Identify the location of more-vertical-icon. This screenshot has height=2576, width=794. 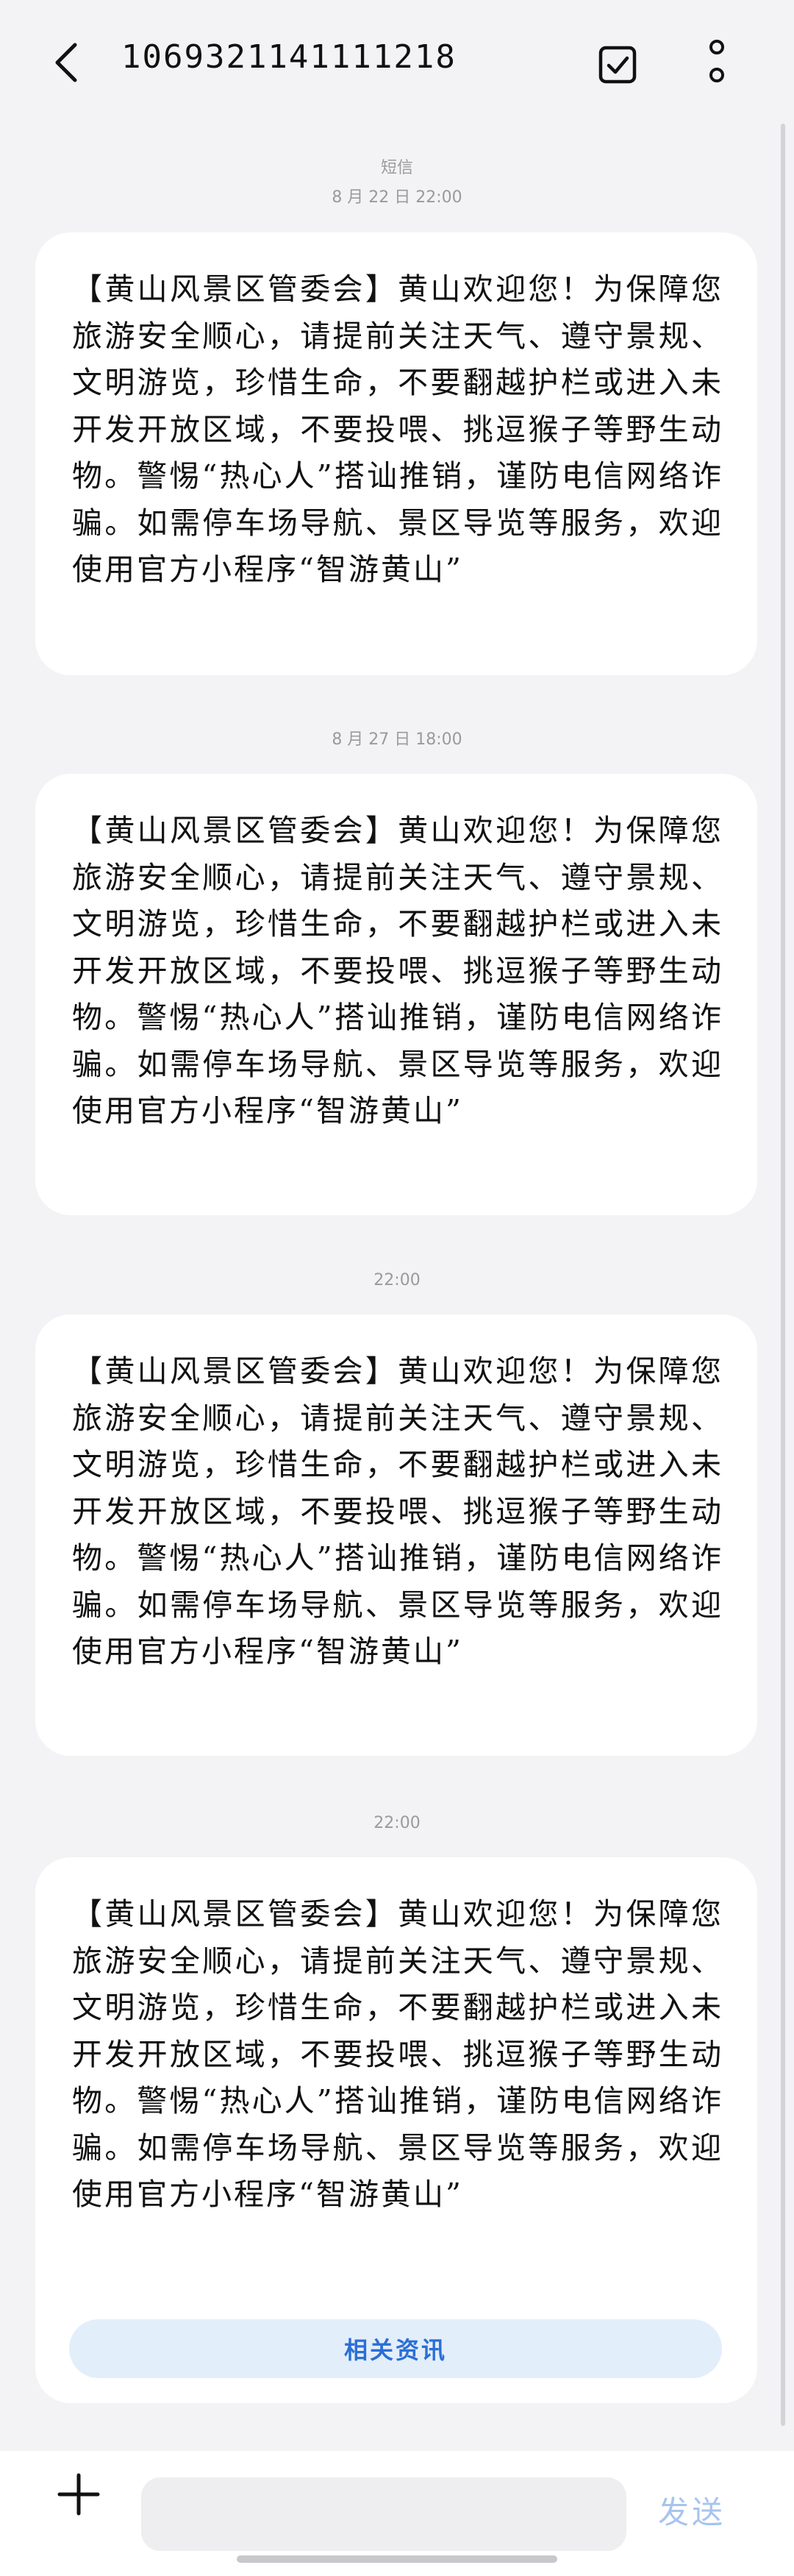
(716, 61).